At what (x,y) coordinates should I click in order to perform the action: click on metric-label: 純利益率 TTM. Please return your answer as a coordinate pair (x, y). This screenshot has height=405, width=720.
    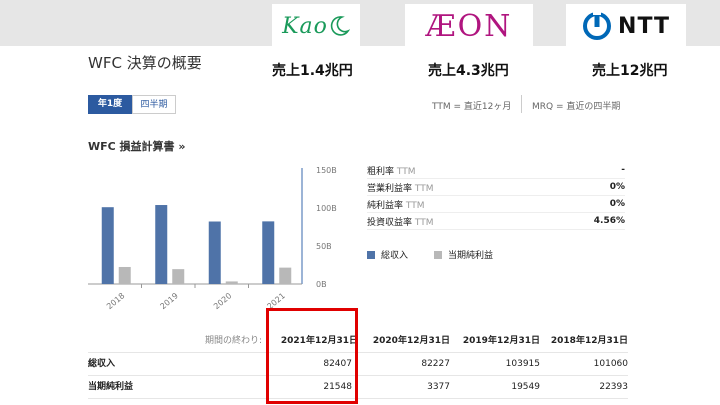
    Looking at the image, I should click on (396, 204).